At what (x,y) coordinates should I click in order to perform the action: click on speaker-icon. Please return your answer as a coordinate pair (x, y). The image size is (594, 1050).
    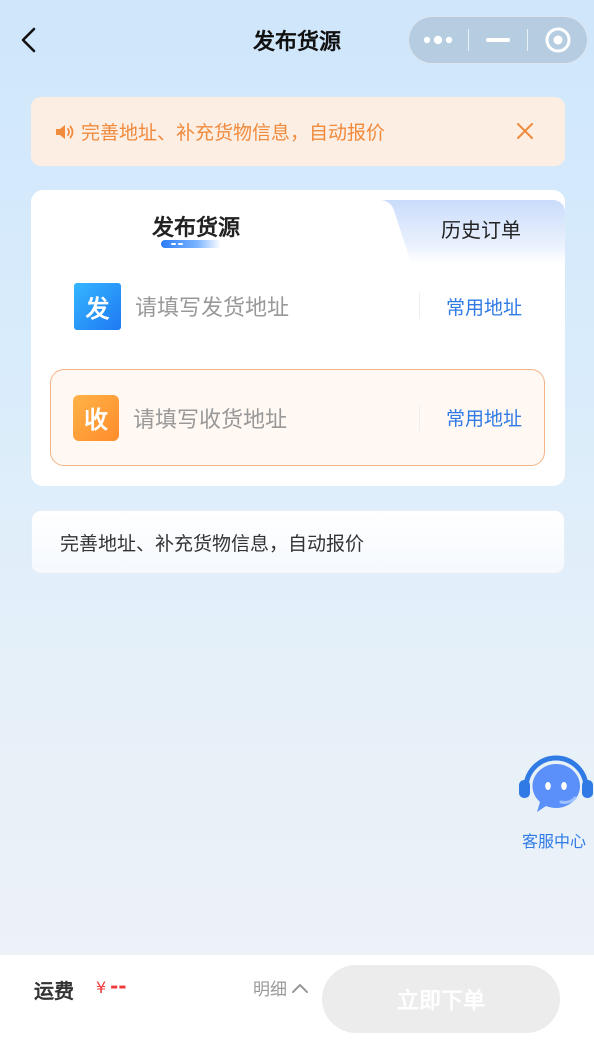
    Looking at the image, I should click on (65, 131).